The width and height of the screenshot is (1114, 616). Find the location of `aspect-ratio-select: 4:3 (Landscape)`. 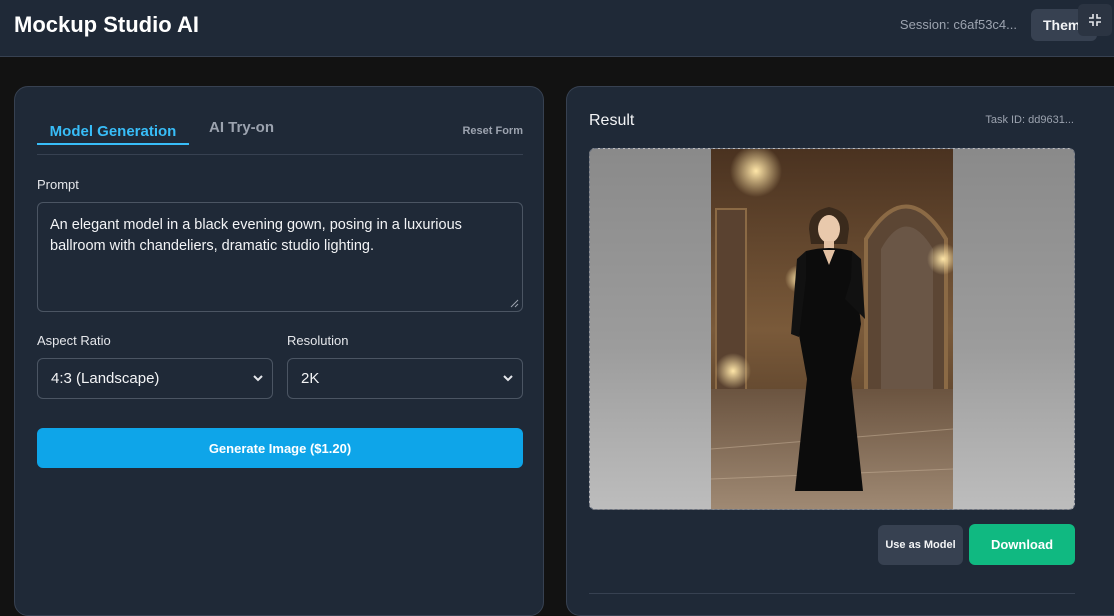

aspect-ratio-select: 4:3 (Landscape) is located at coordinates (155, 378).